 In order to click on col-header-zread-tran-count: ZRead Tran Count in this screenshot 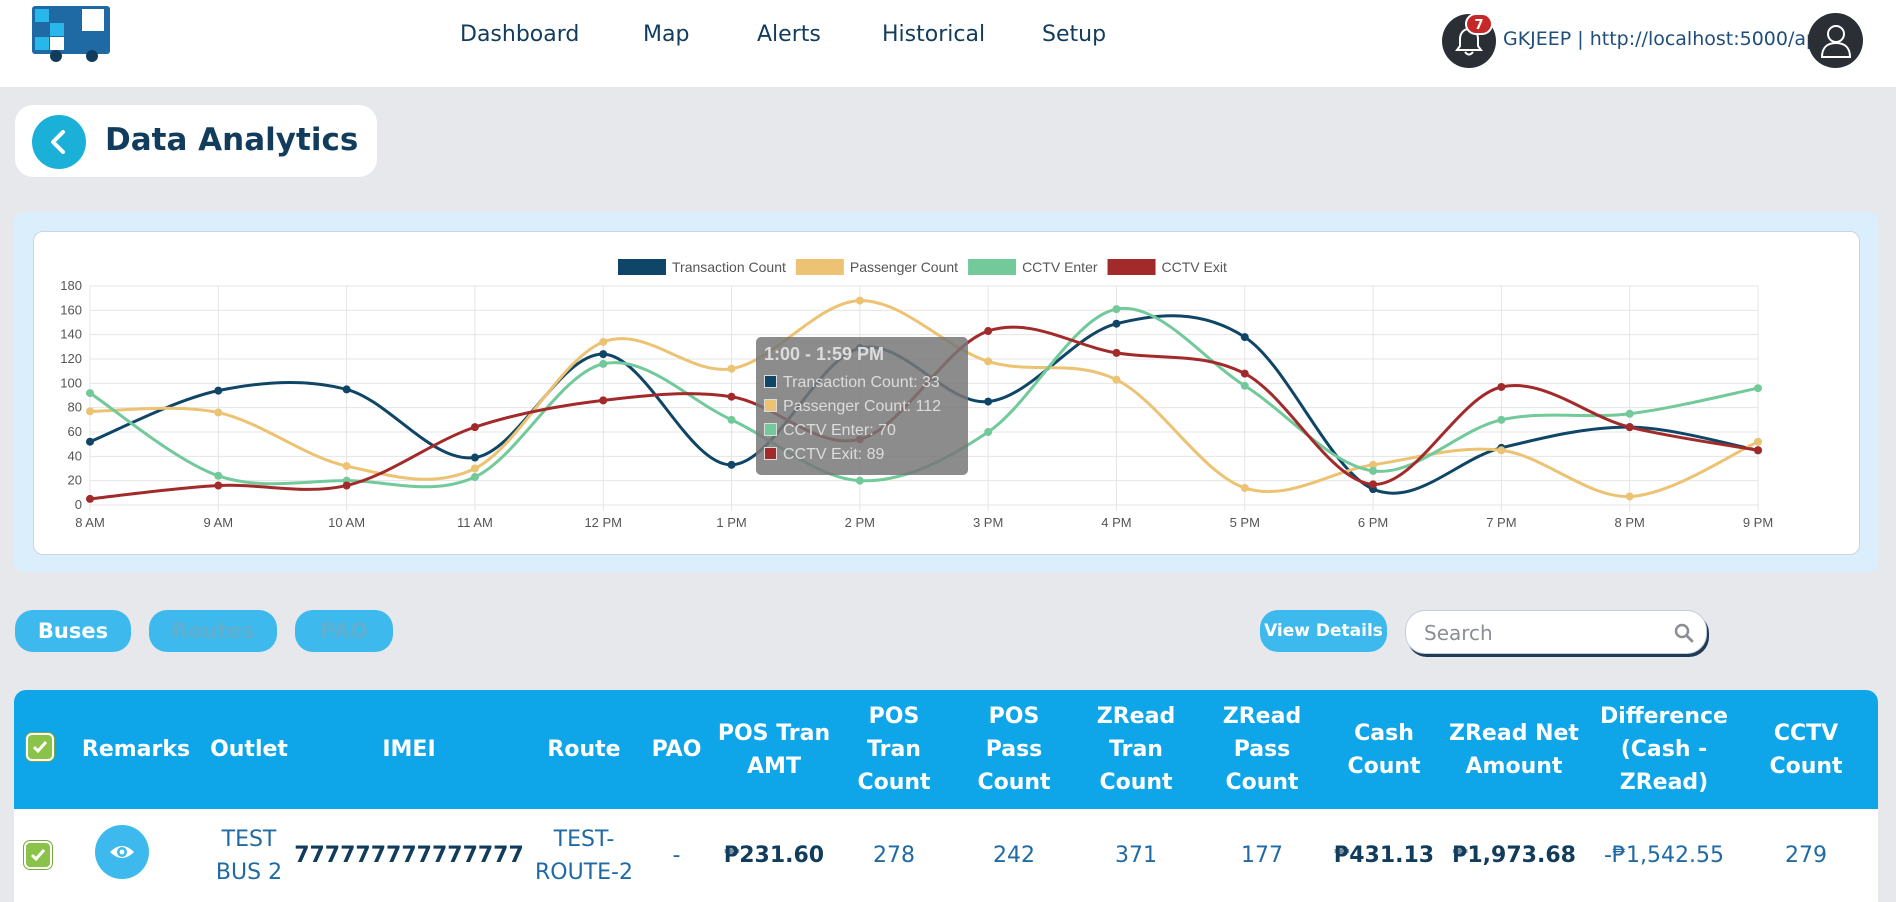, I will do `click(1136, 749)`.